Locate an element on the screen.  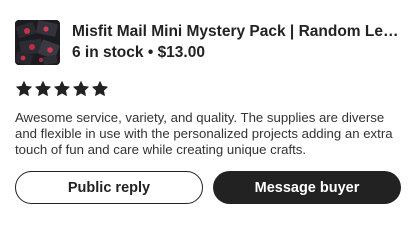
listing-meta: 6 in stock • $13.00 is located at coordinates (138, 53).